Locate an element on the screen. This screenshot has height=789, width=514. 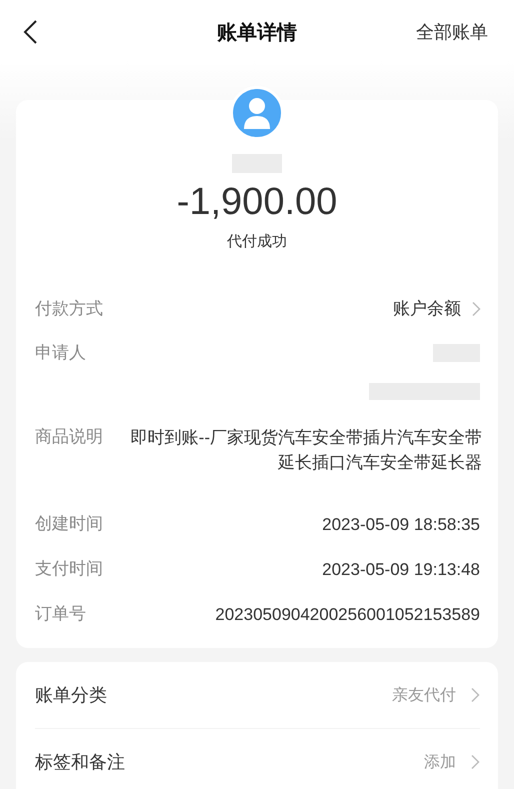
menu-value: 添加 is located at coordinates (440, 762).